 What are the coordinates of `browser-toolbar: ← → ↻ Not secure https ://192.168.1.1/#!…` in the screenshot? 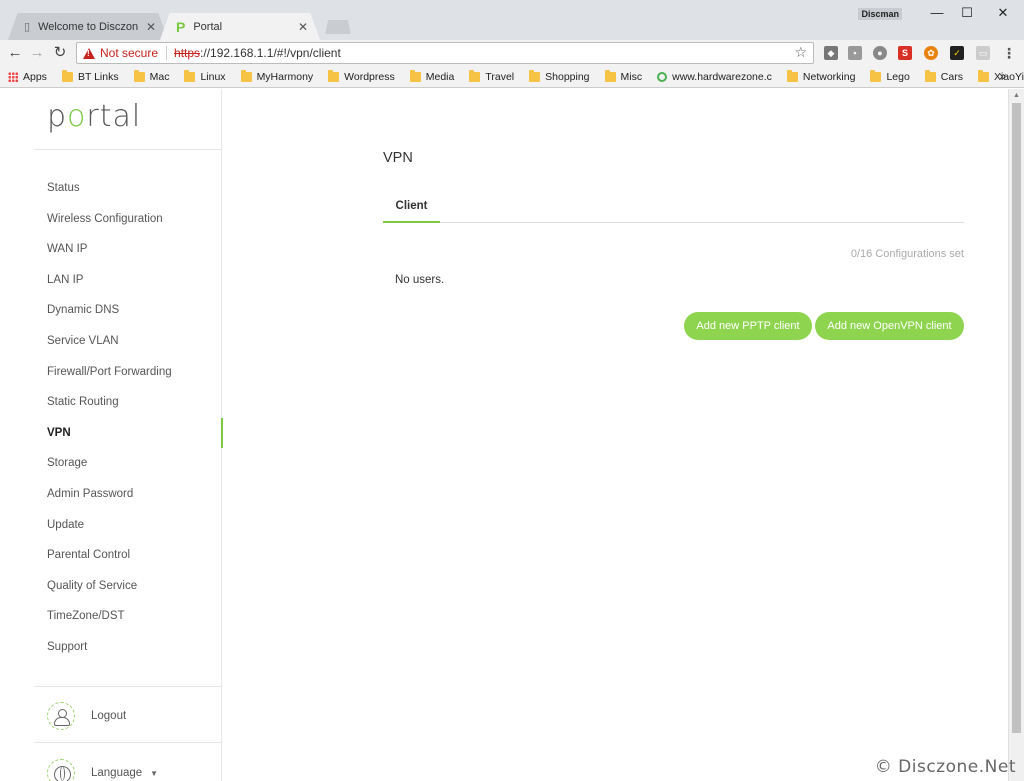 It's located at (512, 53).